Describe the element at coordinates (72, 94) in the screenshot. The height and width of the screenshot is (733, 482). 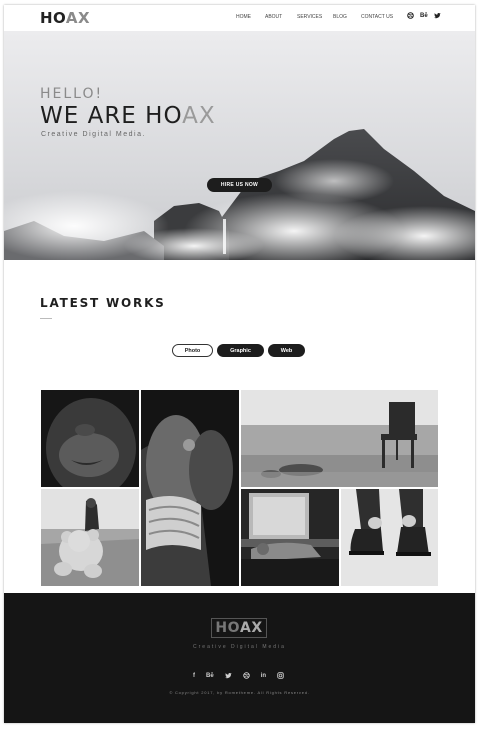
I see `hero-hello: HELLO!` at that location.